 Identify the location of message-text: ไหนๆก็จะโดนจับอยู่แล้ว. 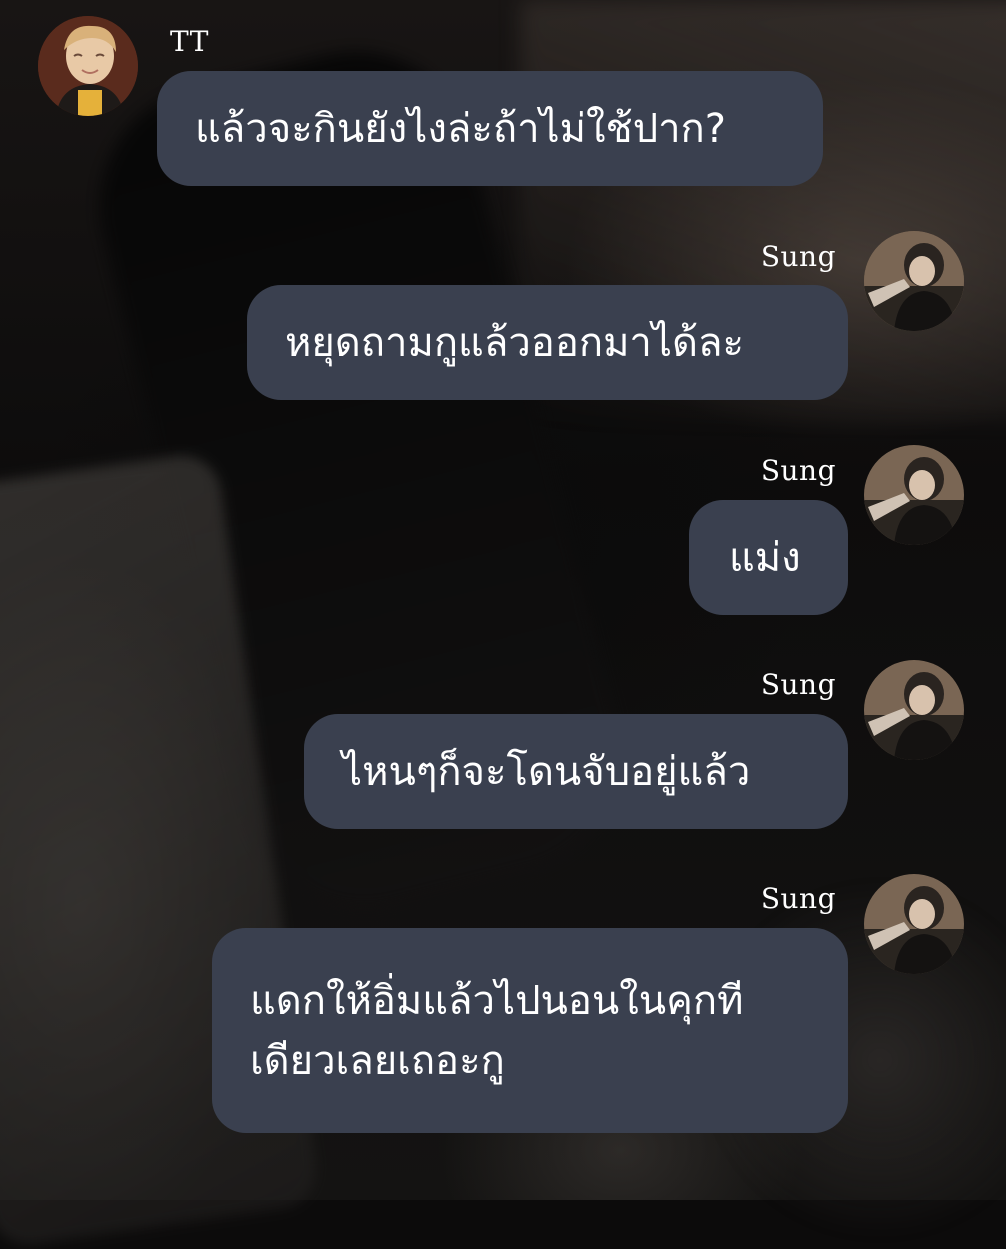
(546, 771).